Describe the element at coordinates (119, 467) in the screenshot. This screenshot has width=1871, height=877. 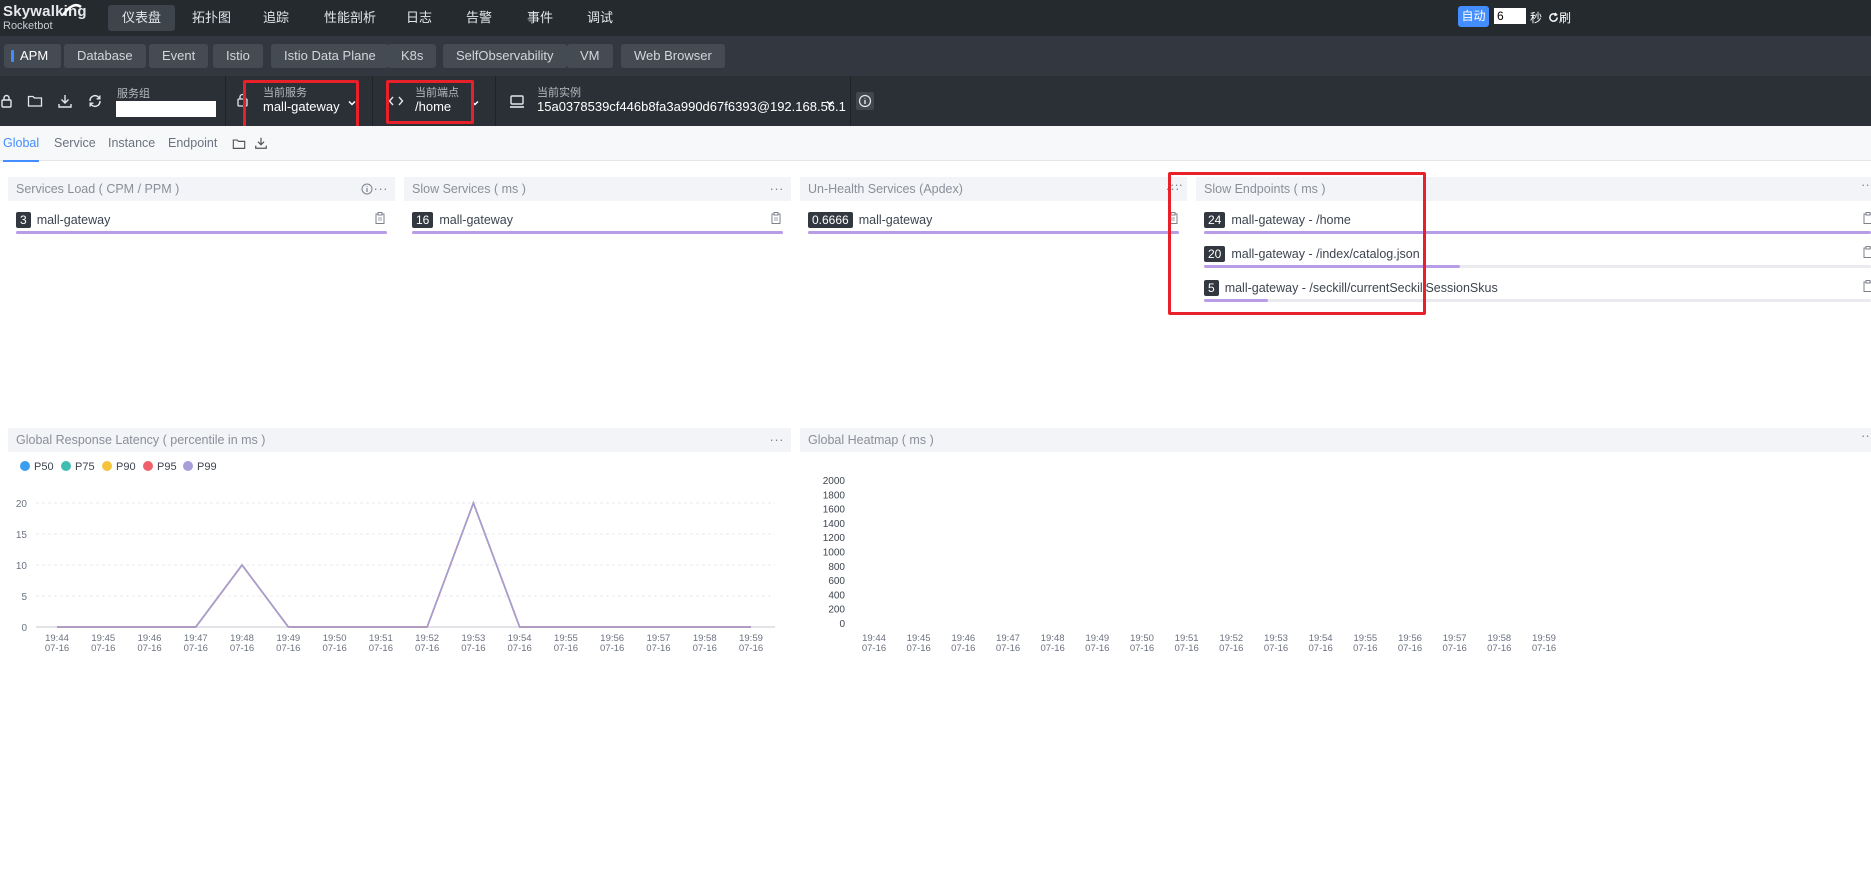
I see `legend-item: P90` at that location.